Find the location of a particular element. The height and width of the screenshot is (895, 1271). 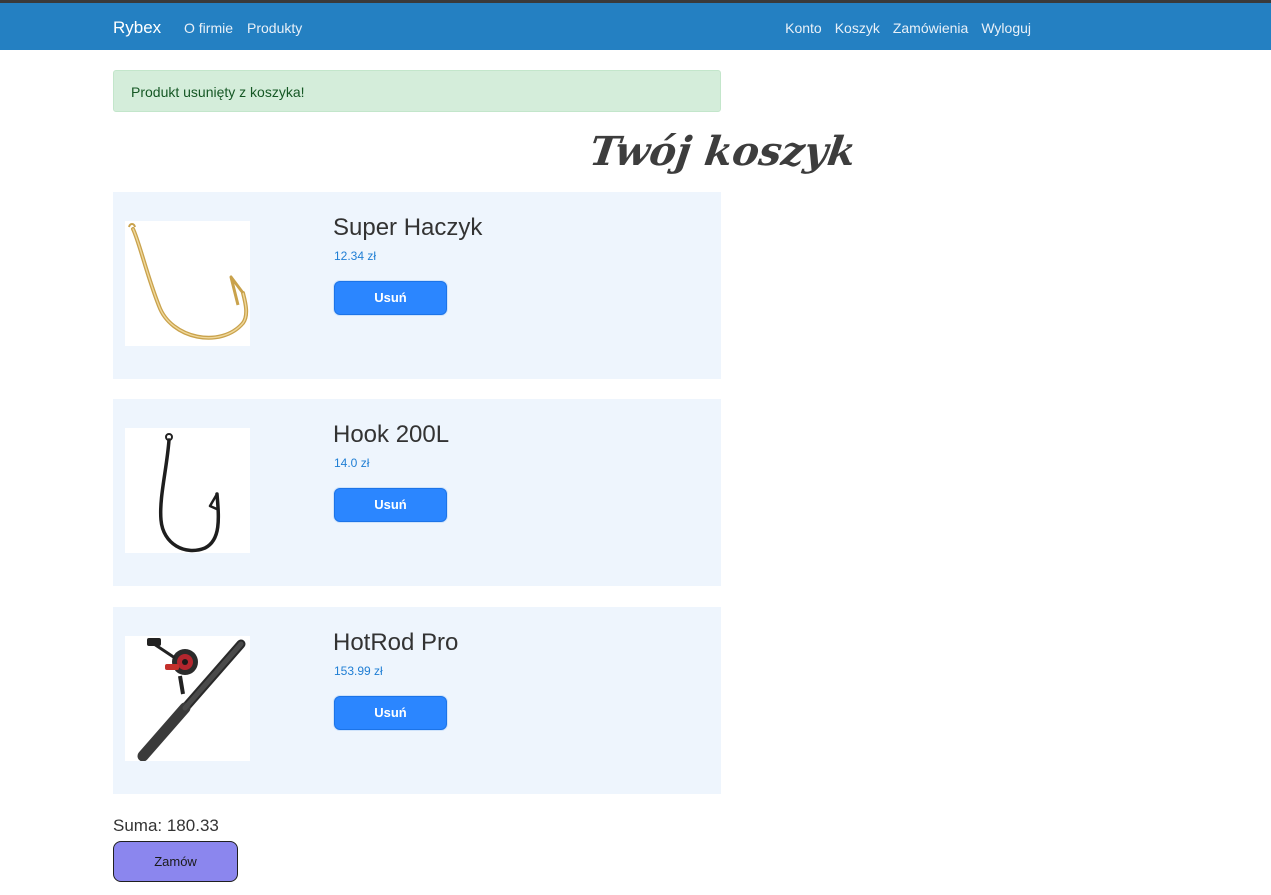

product-price: 153.99 zł is located at coordinates (358, 671).